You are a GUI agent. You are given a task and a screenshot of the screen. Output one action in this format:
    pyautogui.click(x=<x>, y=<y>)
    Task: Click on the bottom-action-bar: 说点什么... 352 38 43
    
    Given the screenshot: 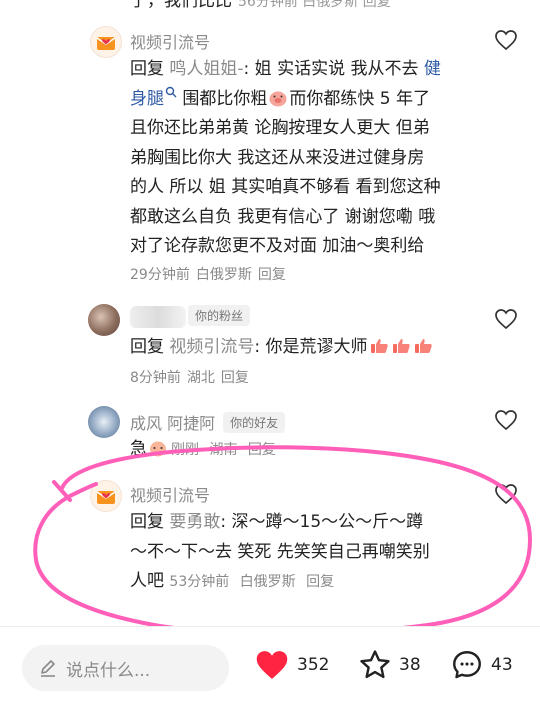 What is the action you would take?
    pyautogui.click(x=270, y=673)
    